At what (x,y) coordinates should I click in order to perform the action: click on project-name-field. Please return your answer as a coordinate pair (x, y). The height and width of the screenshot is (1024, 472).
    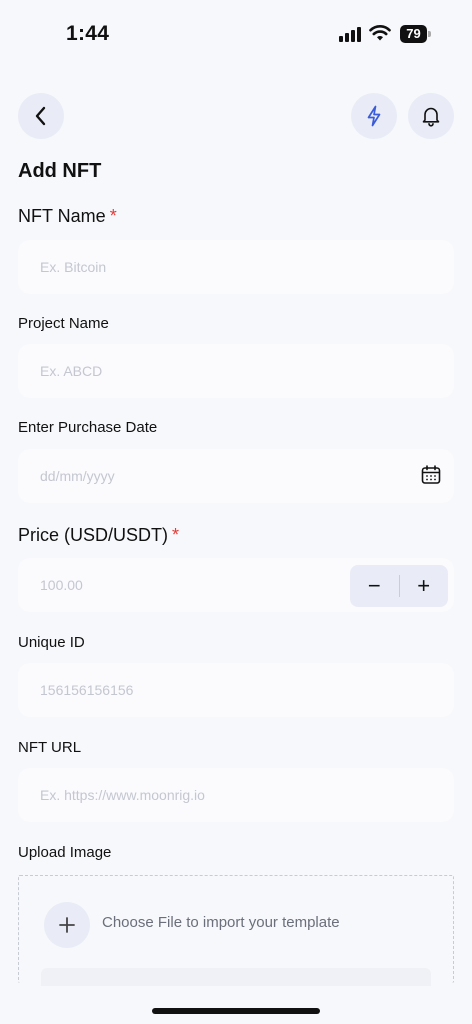
    Looking at the image, I should click on (236, 371).